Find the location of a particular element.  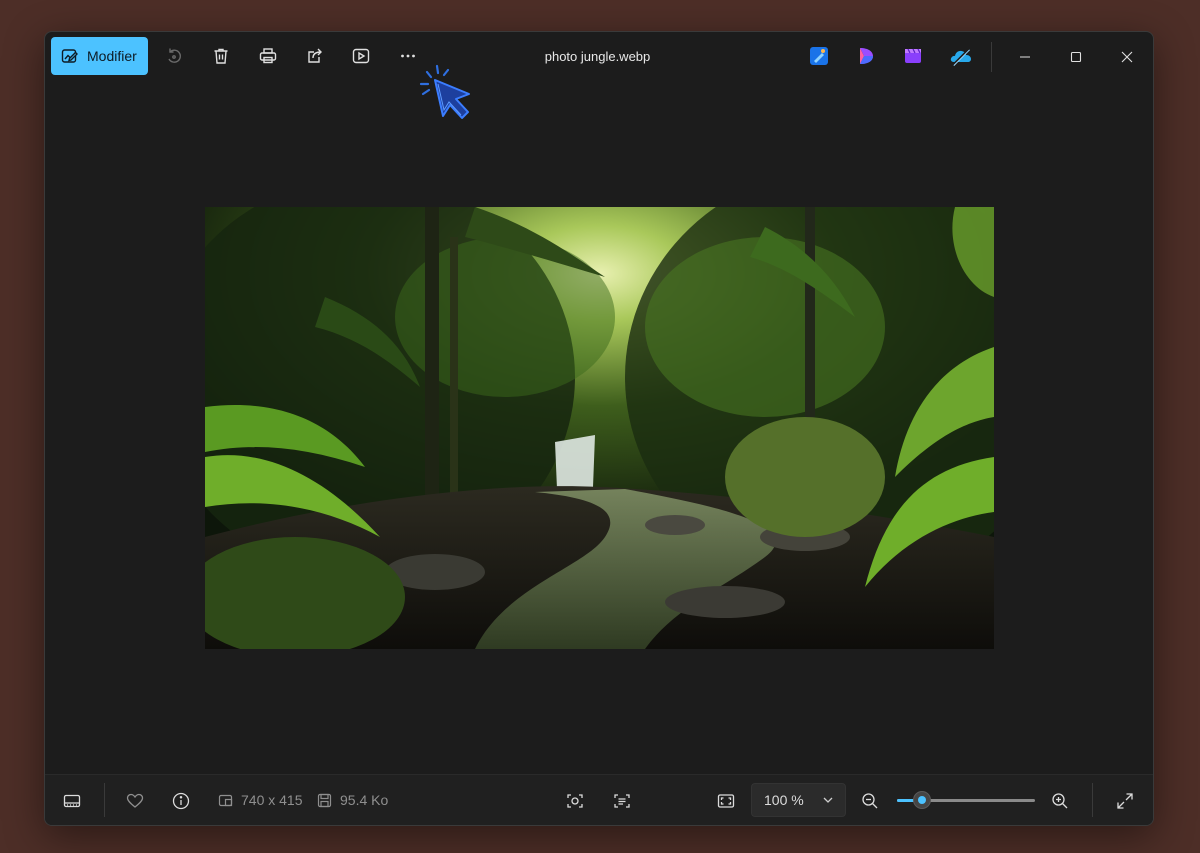

maximize-button is located at coordinates (1076, 57).